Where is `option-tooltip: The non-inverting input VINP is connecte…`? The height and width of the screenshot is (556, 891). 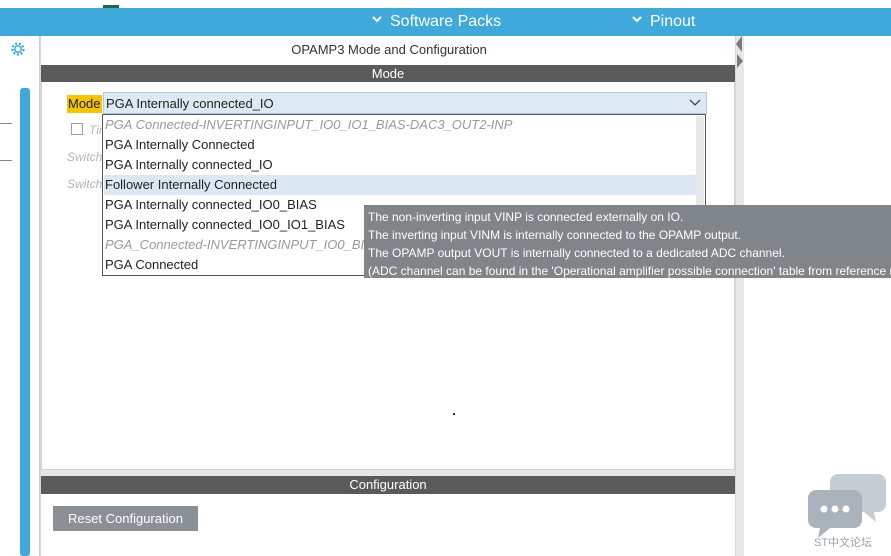
option-tooltip: The non-inverting input VINP is connecte… is located at coordinates (627, 241).